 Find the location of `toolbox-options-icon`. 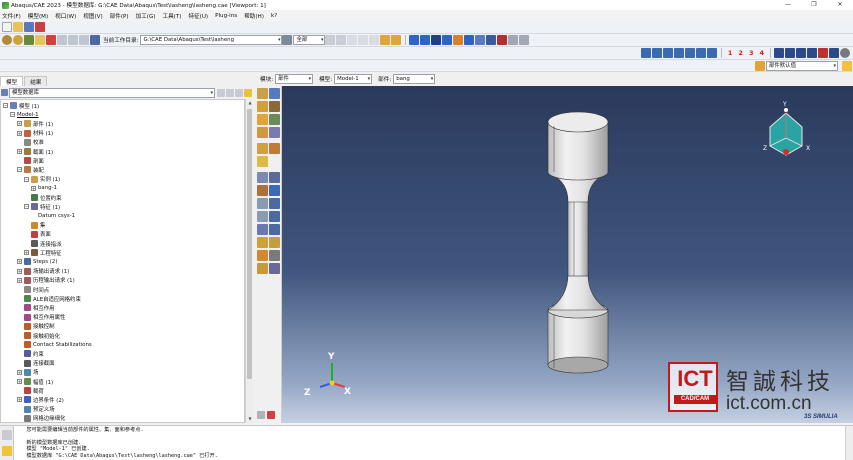

toolbox-options-icon is located at coordinates (261, 415).